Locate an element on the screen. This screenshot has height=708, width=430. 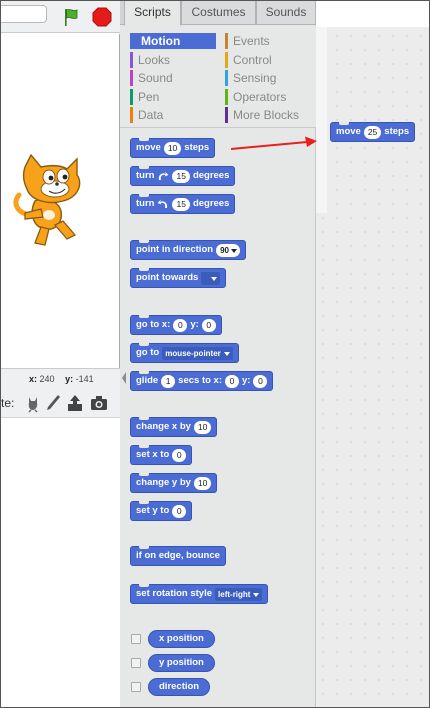
towards-dropdown is located at coordinates (211, 278).